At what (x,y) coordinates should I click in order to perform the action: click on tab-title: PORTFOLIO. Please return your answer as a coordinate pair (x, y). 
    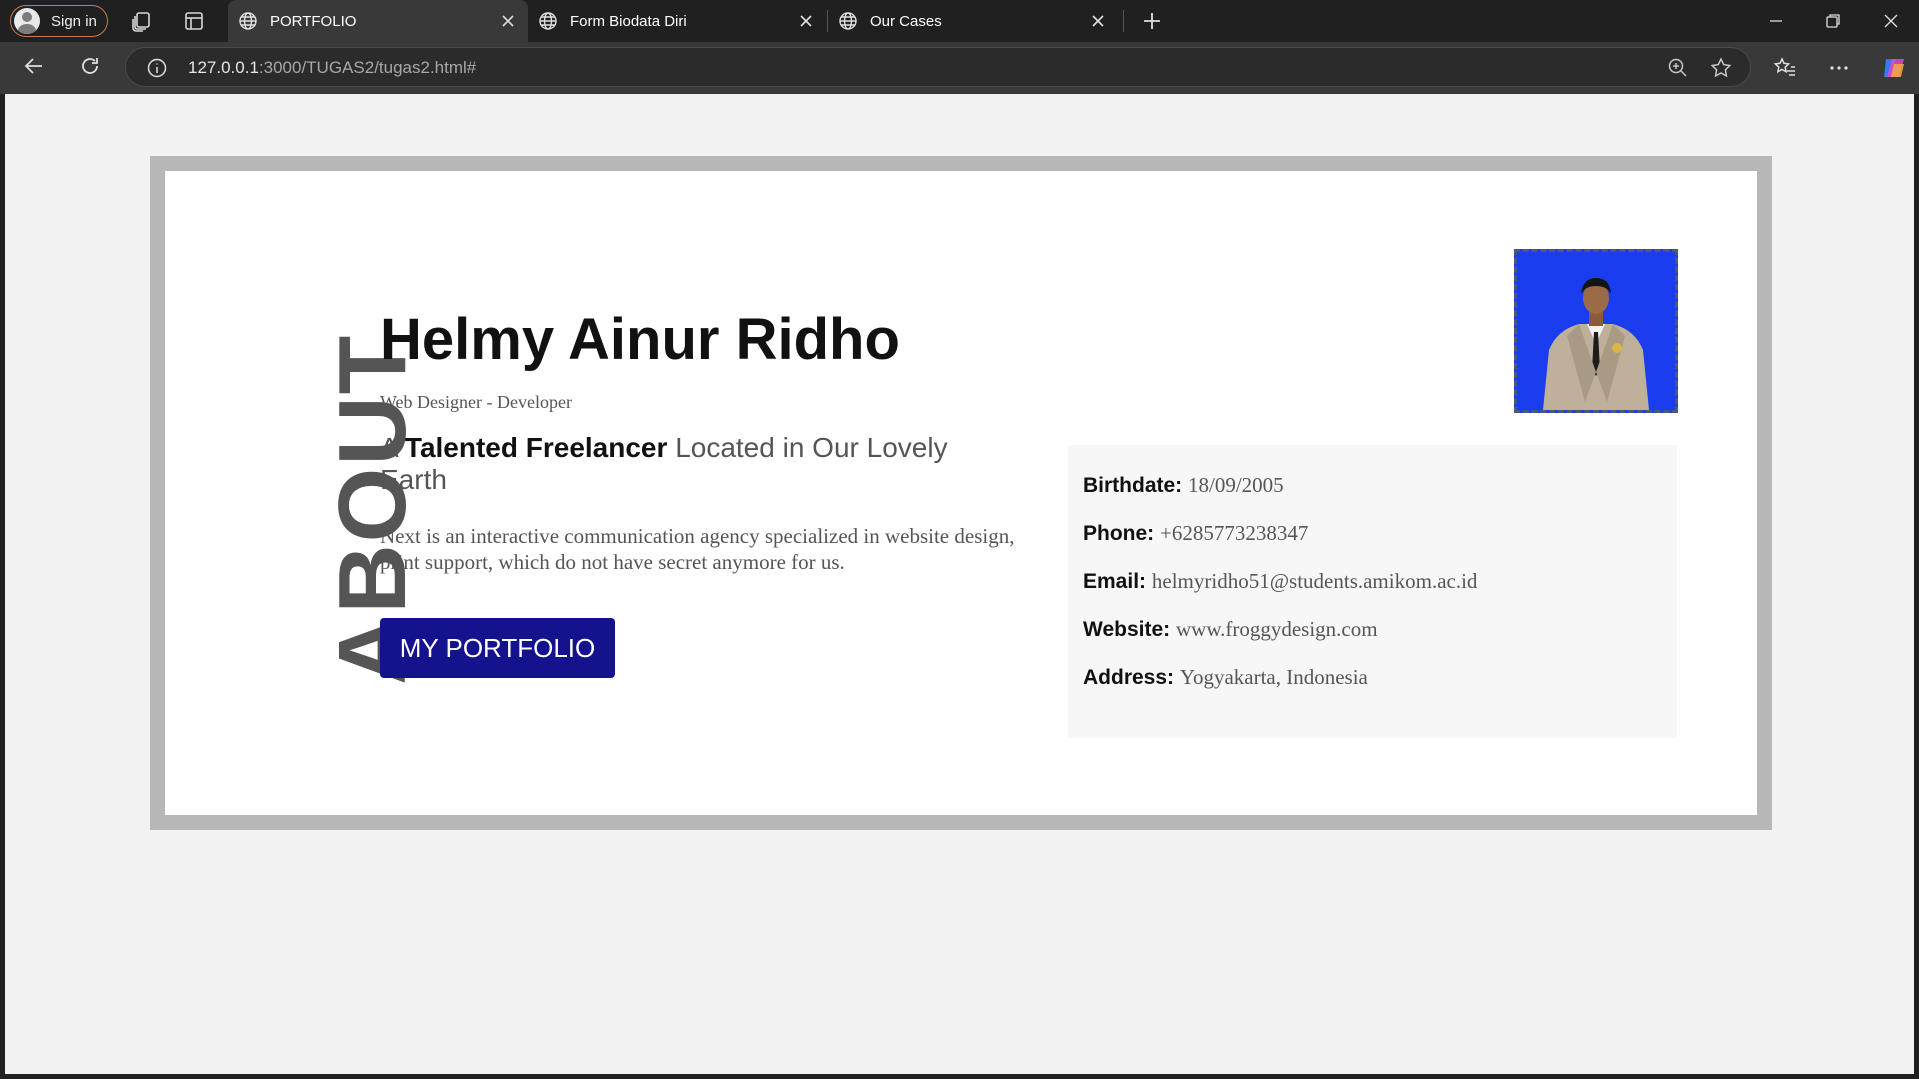
    Looking at the image, I should click on (313, 21).